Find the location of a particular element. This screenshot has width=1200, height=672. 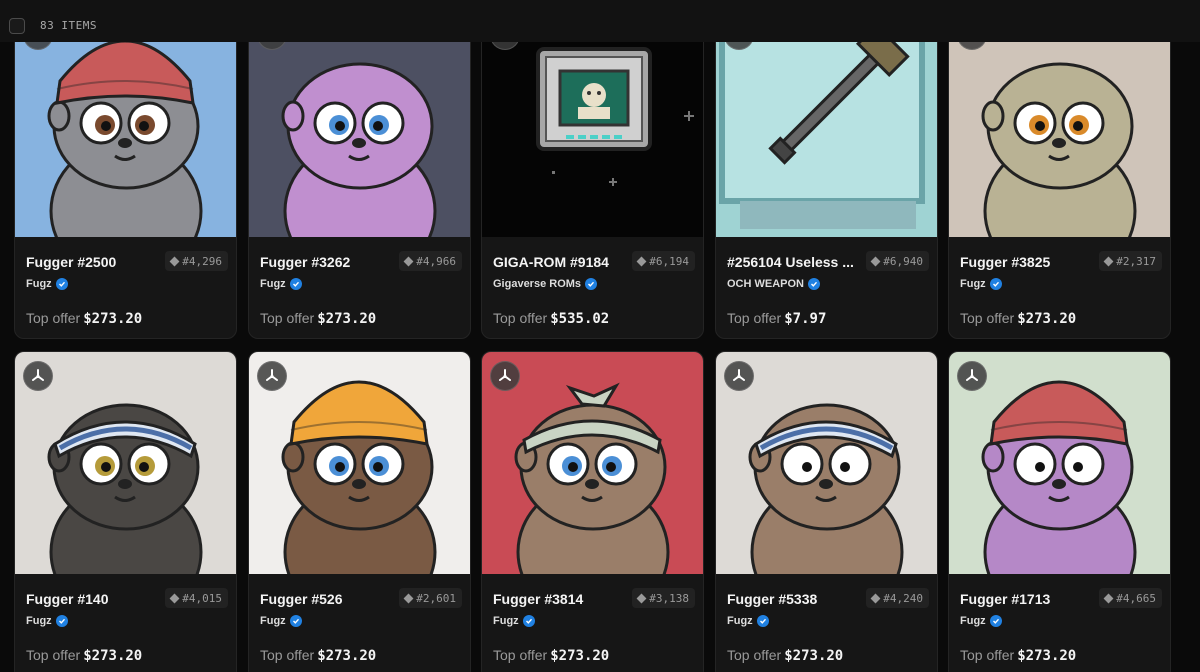

nft-title: Fugger #526 is located at coordinates (324, 599).